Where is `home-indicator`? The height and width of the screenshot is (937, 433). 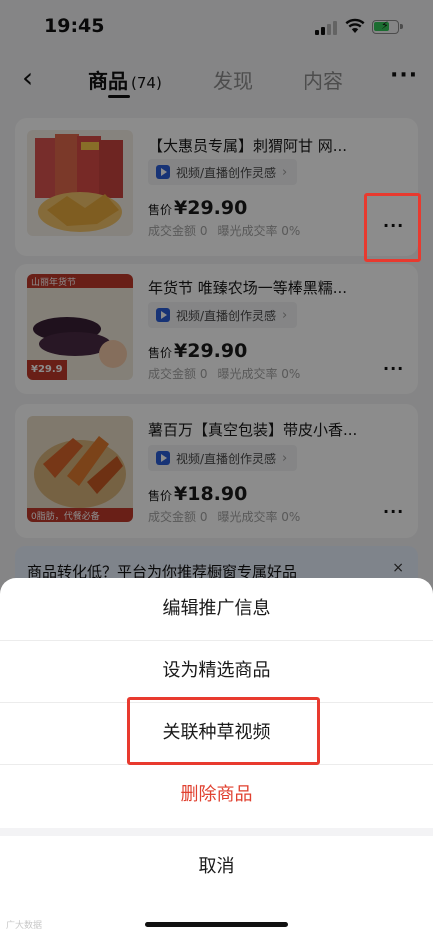
home-indicator is located at coordinates (216, 924).